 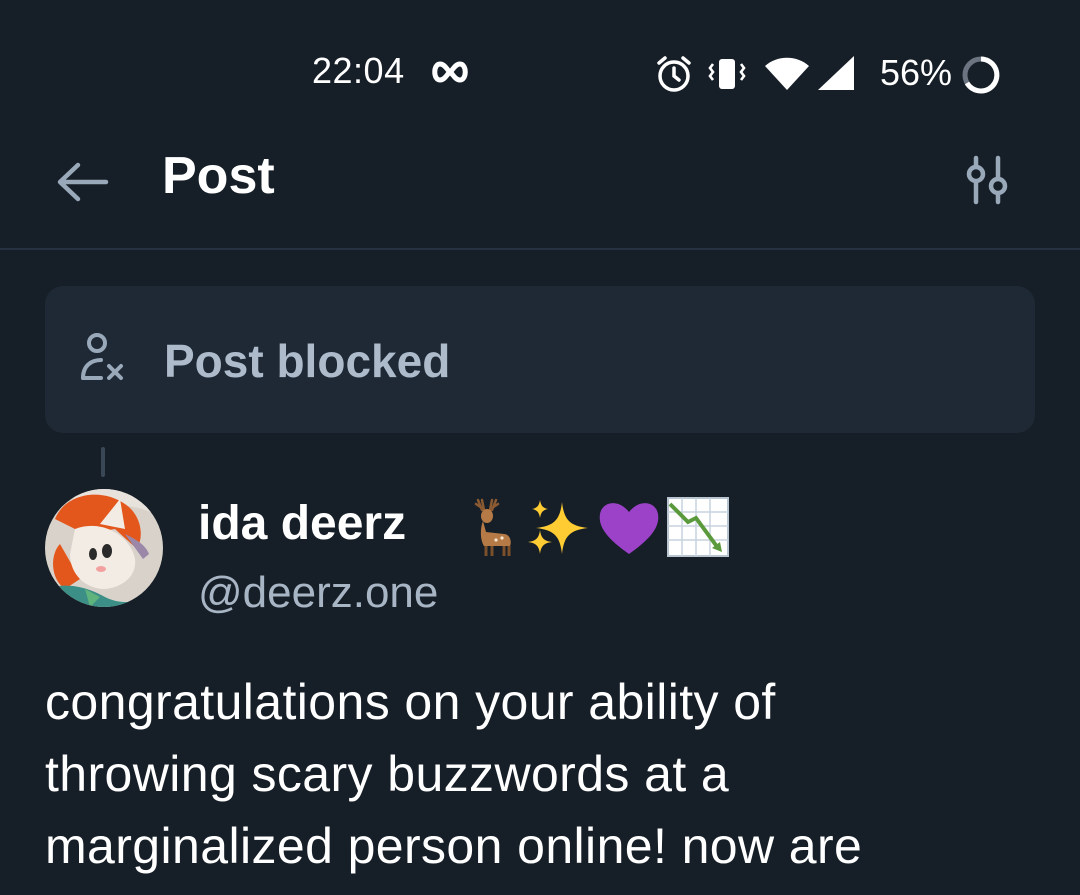 What do you see at coordinates (358, 70) in the screenshot?
I see `status-time: 22:04` at bounding box center [358, 70].